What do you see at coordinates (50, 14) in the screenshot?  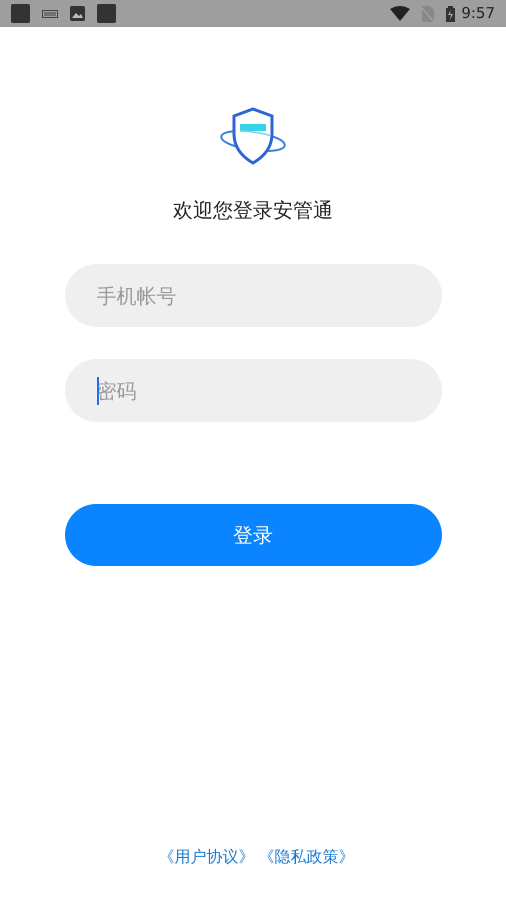 I see `keyboard-icon` at bounding box center [50, 14].